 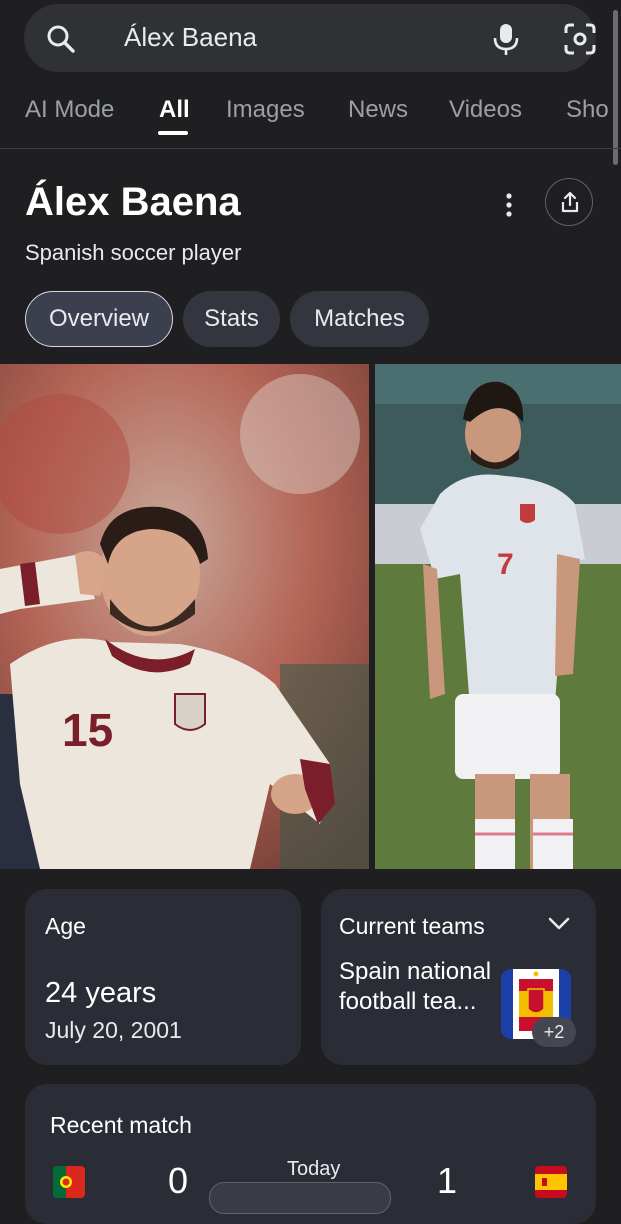 I want to click on tab-all: All, so click(x=174, y=110).